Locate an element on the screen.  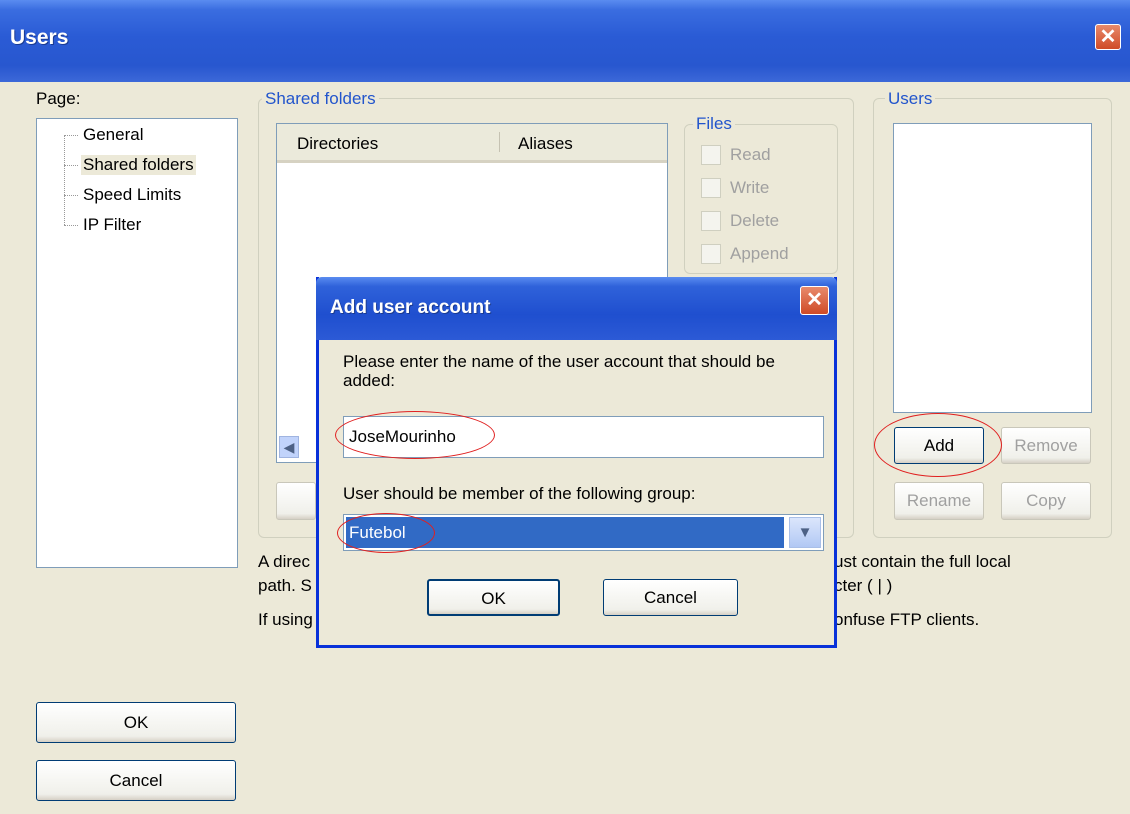
info-line2-left: path. S is located at coordinates (285, 585).